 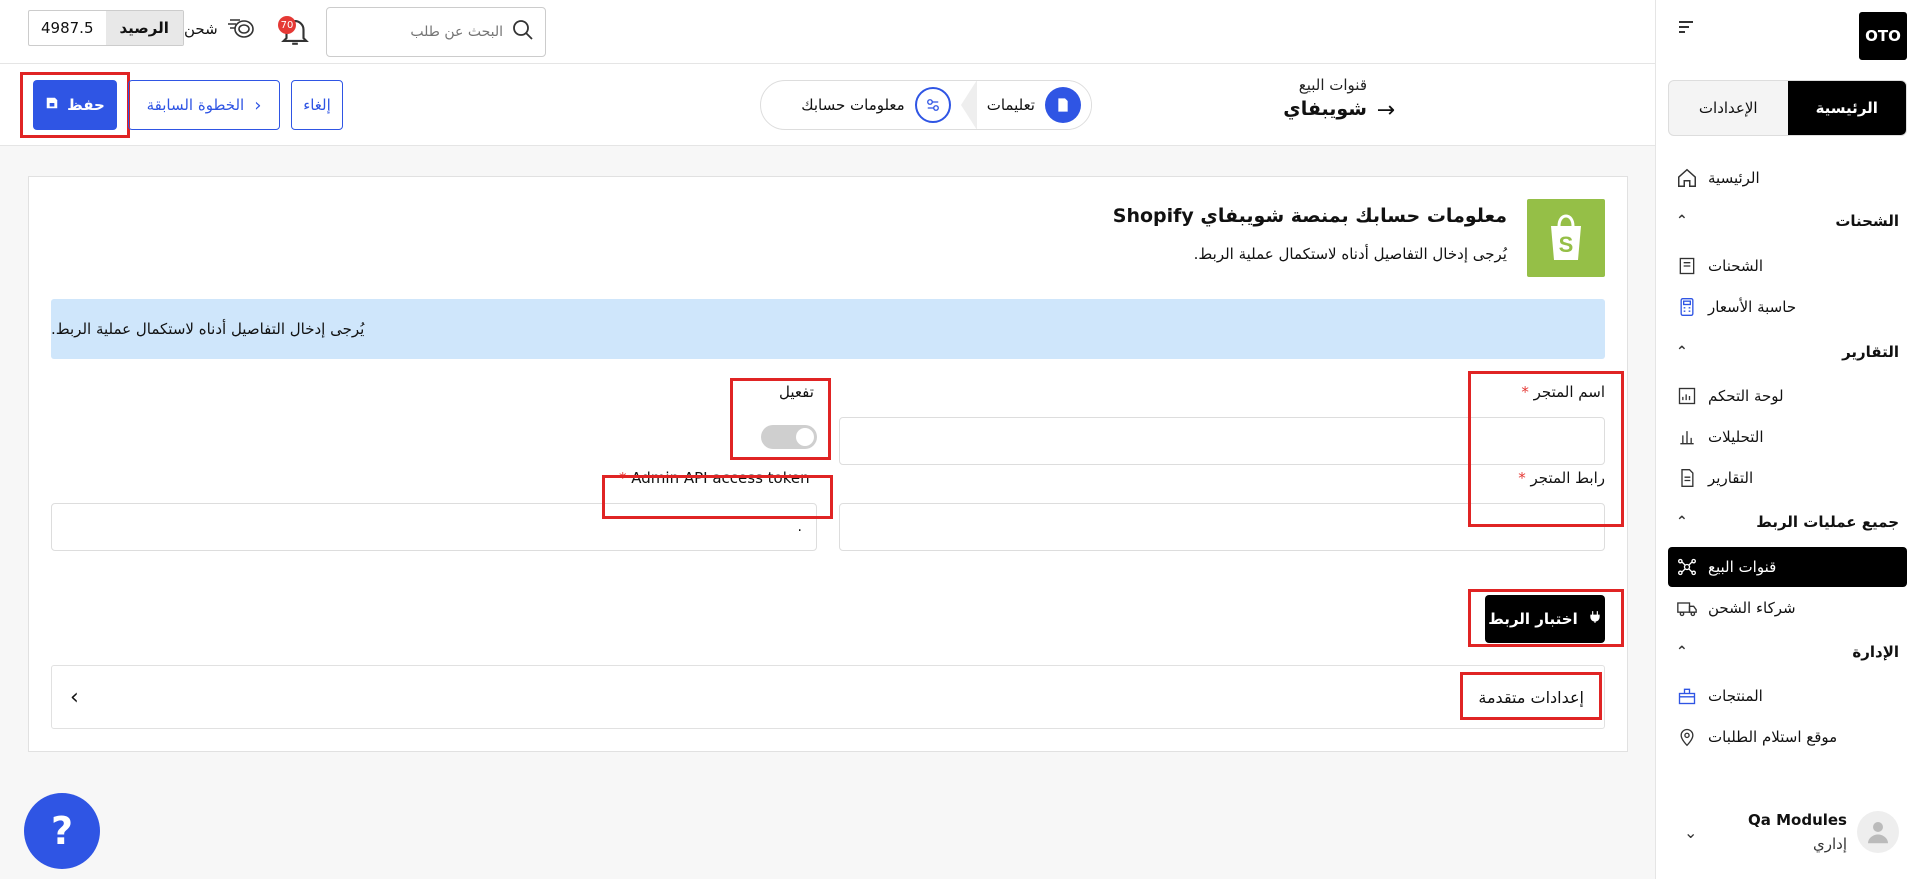 I want to click on sidebar-section-management: الإدارة ⌃, so click(x=1787, y=652).